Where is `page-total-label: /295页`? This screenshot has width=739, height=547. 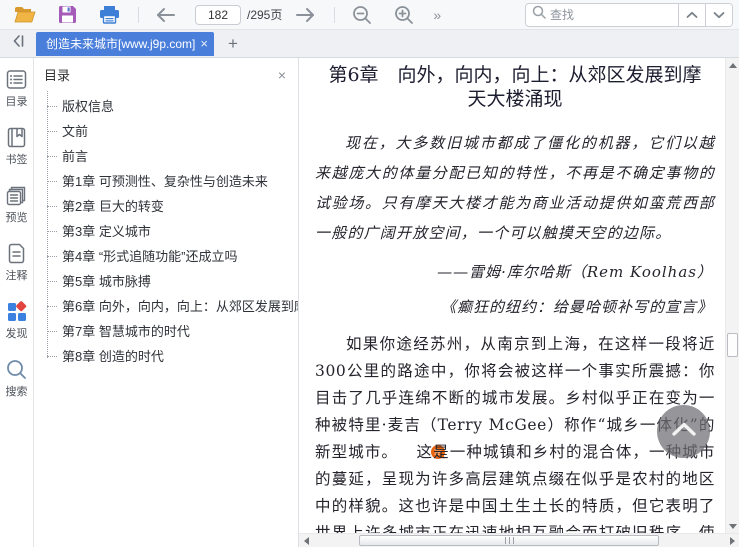
page-total-label: /295页 is located at coordinates (265, 15).